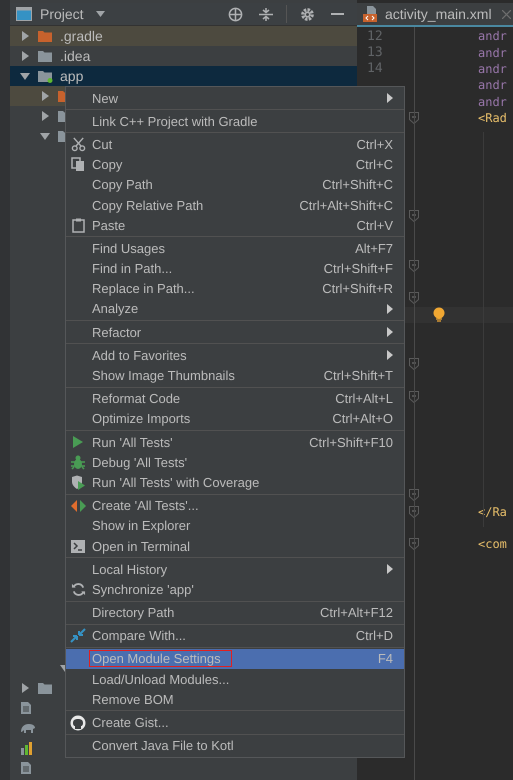 The width and height of the screenshot is (513, 780). What do you see at coordinates (235, 184) in the screenshot?
I see `menu-item: Copy Path Ctrl+Shift+C` at bounding box center [235, 184].